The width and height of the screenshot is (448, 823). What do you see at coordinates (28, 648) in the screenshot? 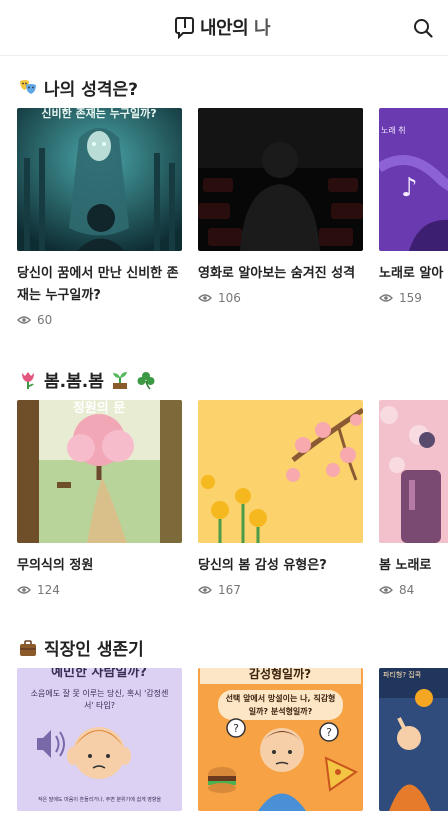
I see `briefcase-icon` at bounding box center [28, 648].